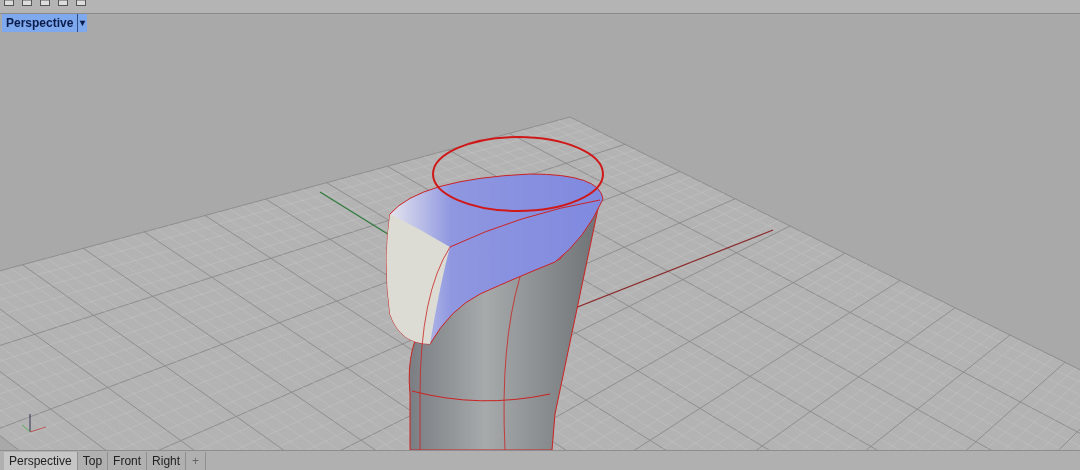 The width and height of the screenshot is (1080, 470). I want to click on viewport-title: Perspective, so click(40, 23).